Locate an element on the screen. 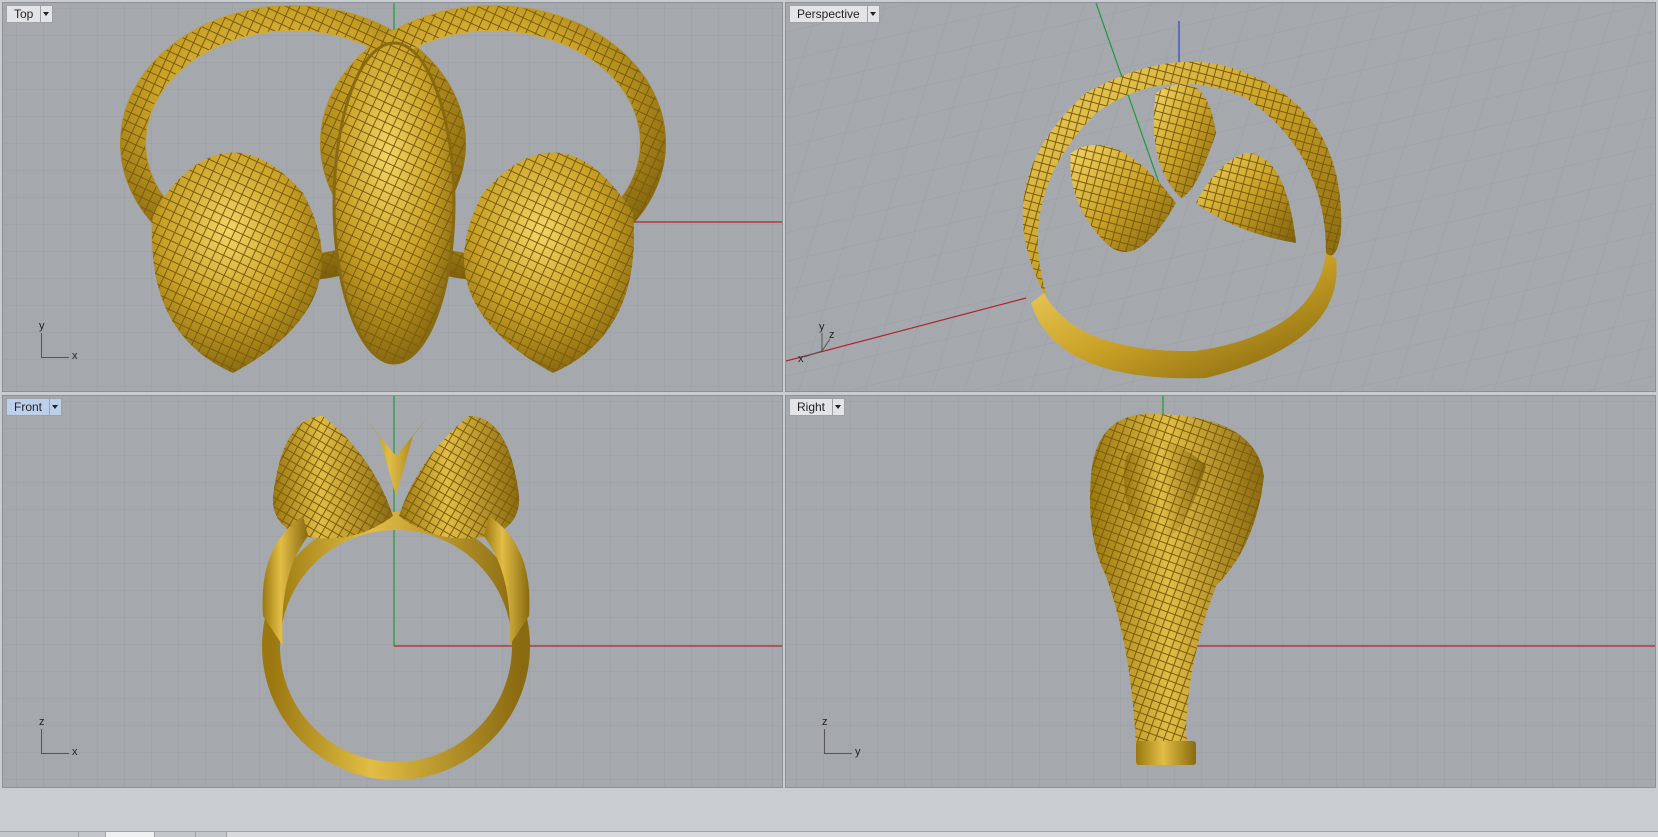  axis-label-y: y is located at coordinates (822, 327).